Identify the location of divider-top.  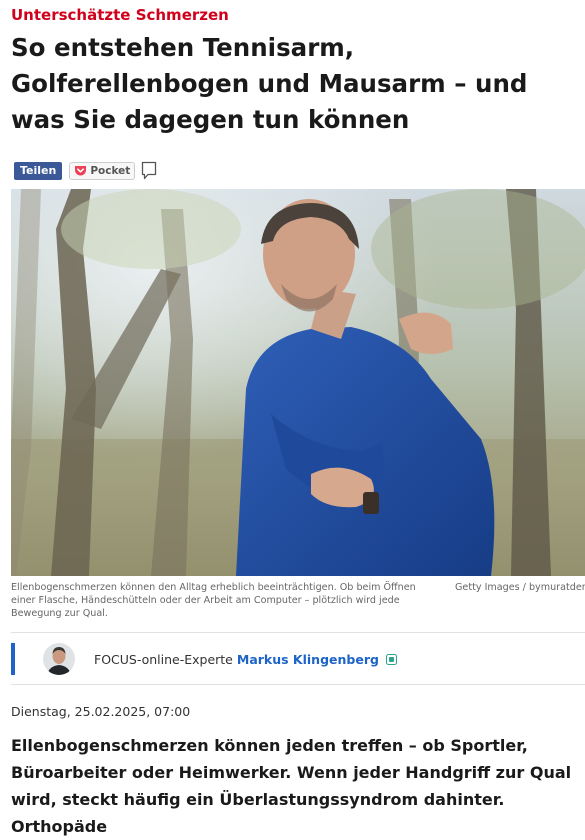
(298, 632).